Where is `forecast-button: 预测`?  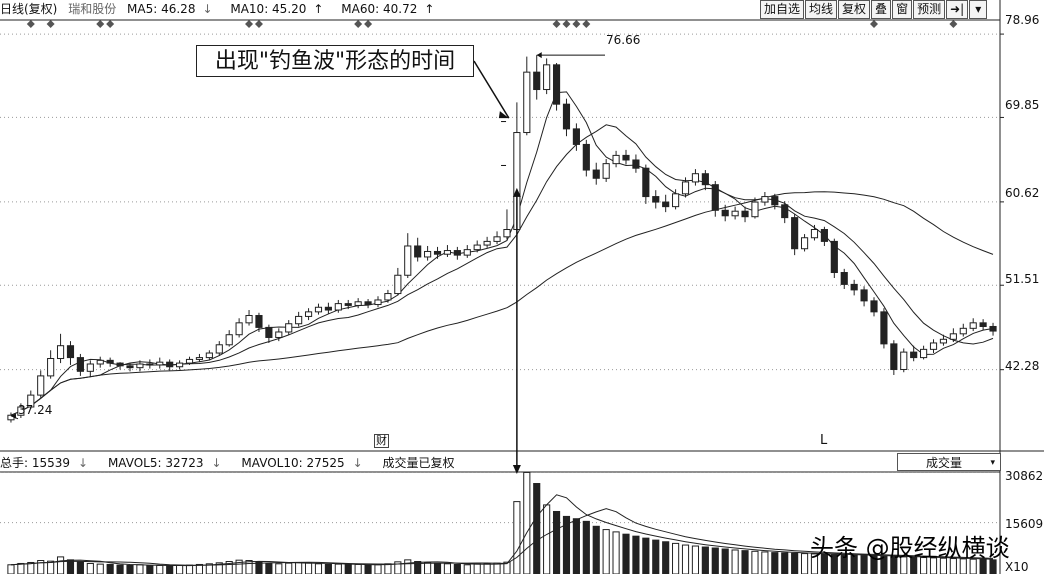 forecast-button: 预测 is located at coordinates (929, 9).